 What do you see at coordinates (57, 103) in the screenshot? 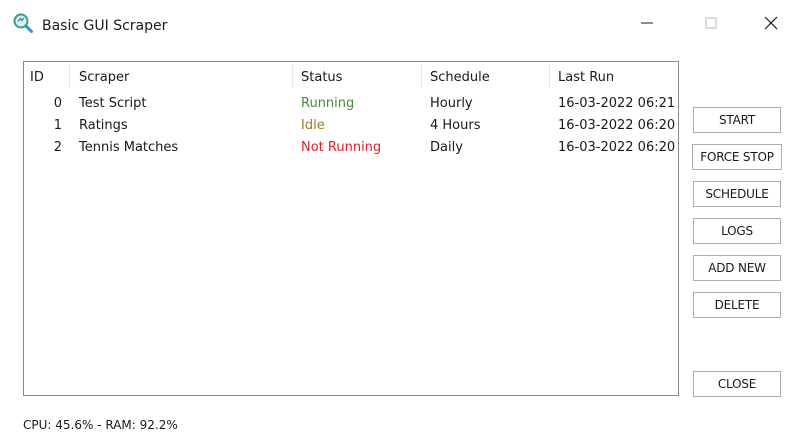
I see `row-id: 0` at bounding box center [57, 103].